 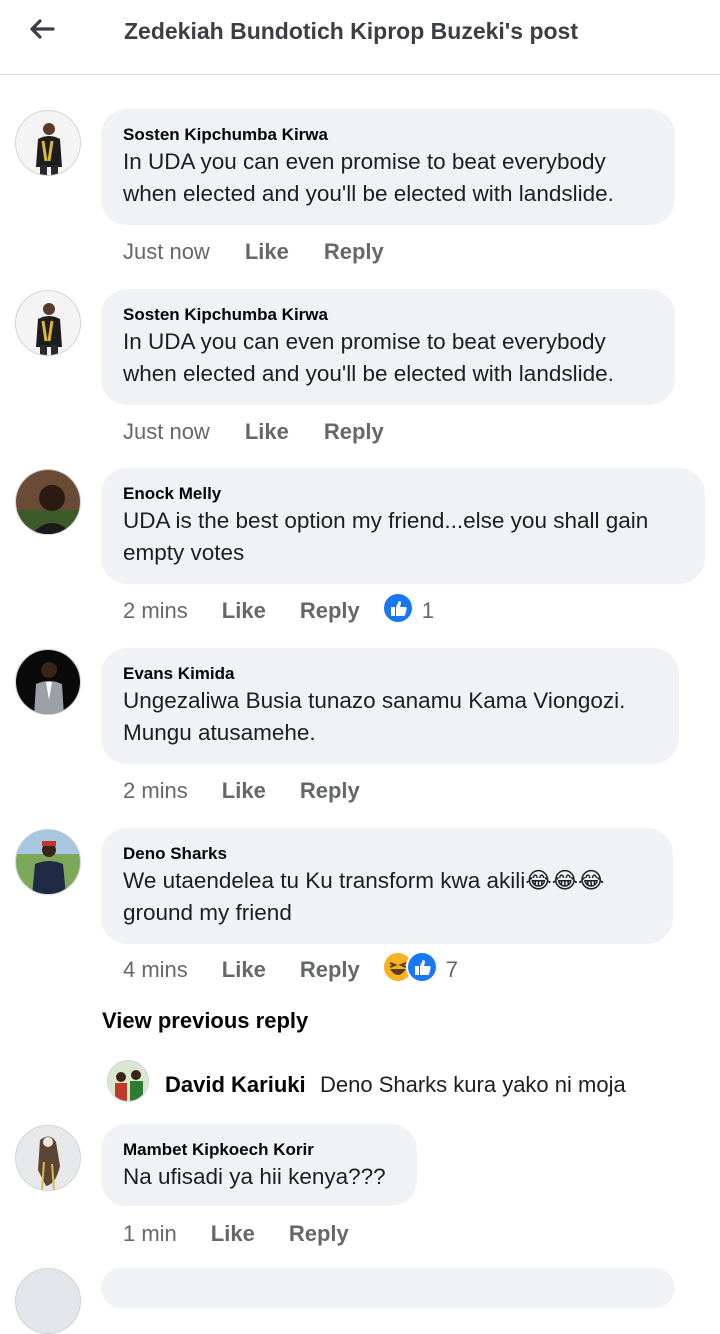 I want to click on view-previous-reply-link: View previous reply, so click(x=205, y=1021).